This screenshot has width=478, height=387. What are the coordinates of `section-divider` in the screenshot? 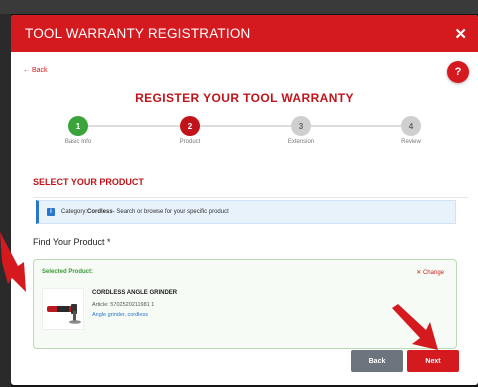 It's located at (250, 197).